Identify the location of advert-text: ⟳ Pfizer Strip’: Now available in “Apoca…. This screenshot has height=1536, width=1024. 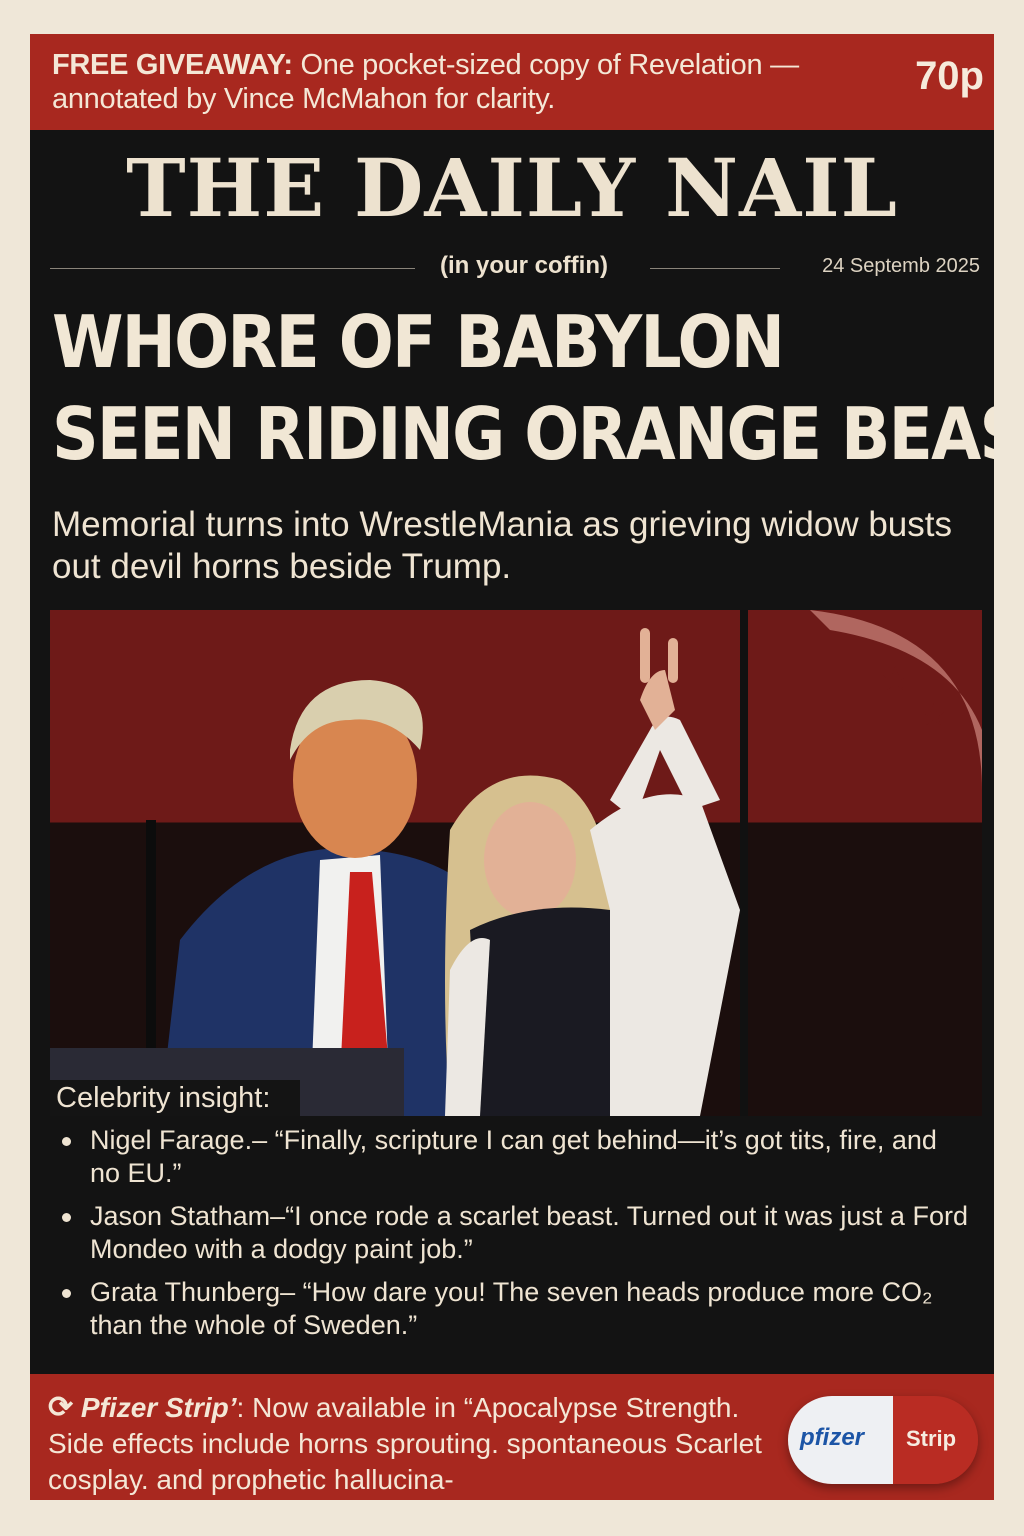
(418, 1444).